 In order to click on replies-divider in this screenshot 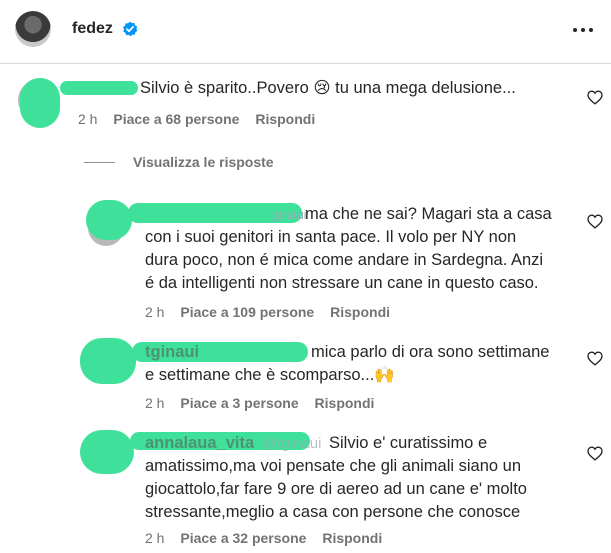, I will do `click(99, 162)`.